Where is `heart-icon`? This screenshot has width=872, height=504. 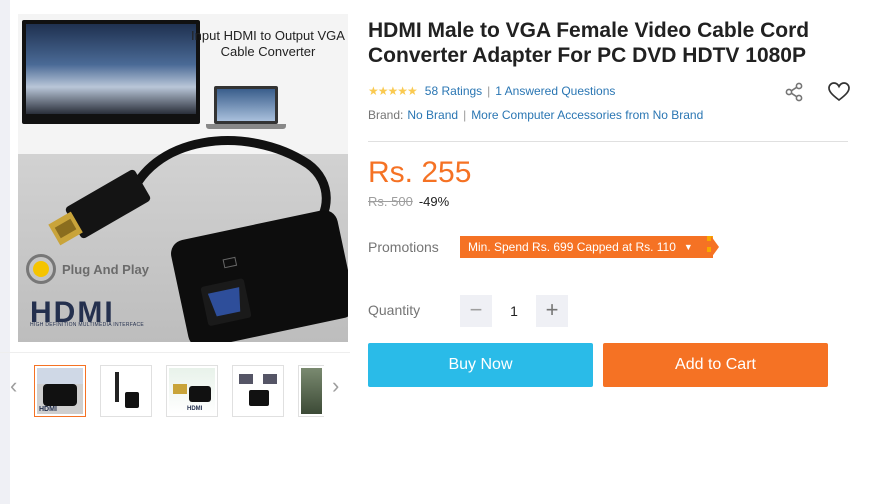 heart-icon is located at coordinates (839, 92).